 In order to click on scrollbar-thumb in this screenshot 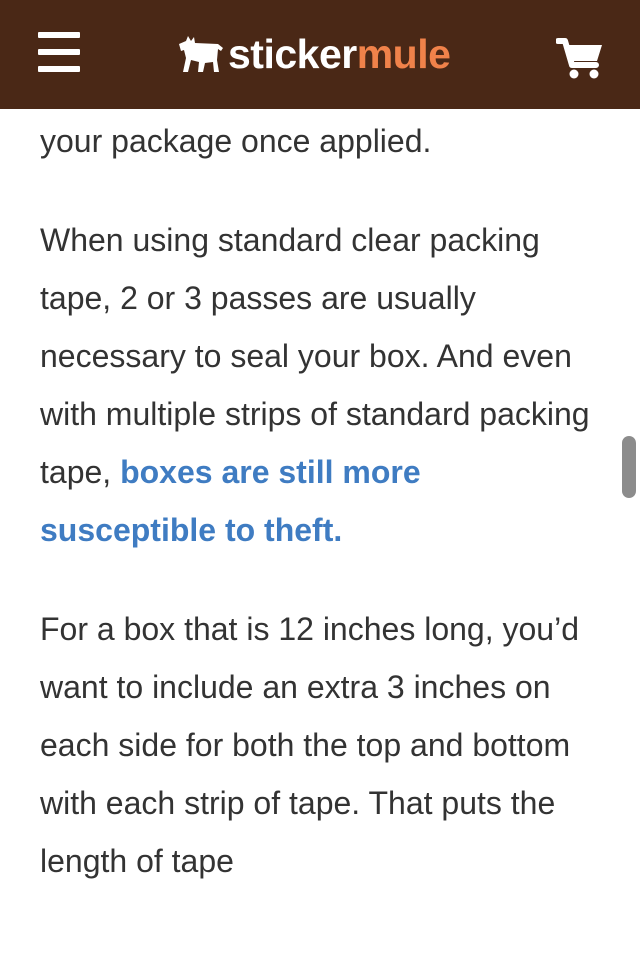, I will do `click(629, 467)`.